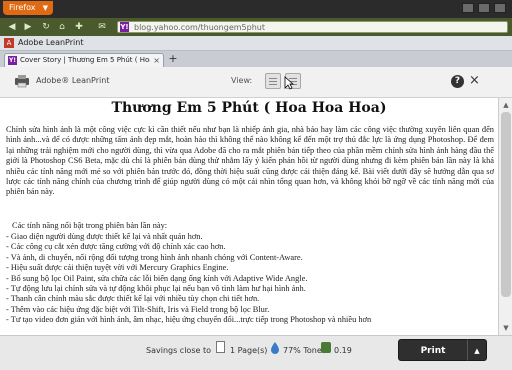  I want to click on firefox-menu-label: Firefox, so click(22, 7).